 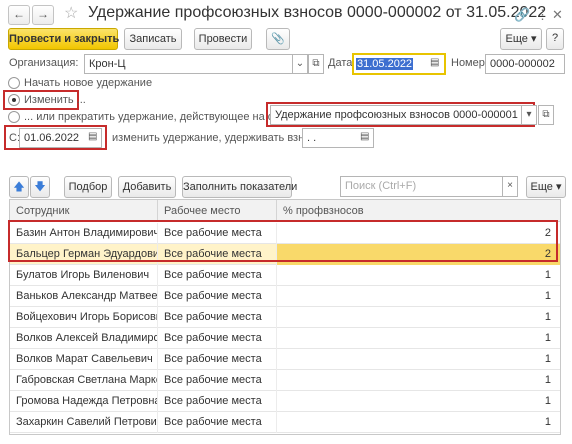 What do you see at coordinates (63, 39) in the screenshot?
I see `post-and-close-button: Провести и закрыть` at bounding box center [63, 39].